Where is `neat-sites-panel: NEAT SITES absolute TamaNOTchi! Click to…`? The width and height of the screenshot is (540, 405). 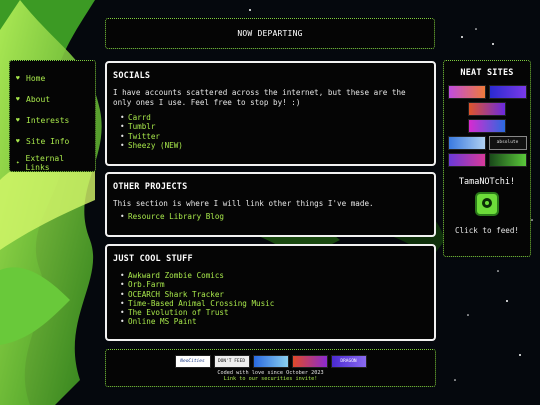 neat-sites-panel: NEAT SITES absolute TamaNOTchi! Click to… is located at coordinates (487, 158).